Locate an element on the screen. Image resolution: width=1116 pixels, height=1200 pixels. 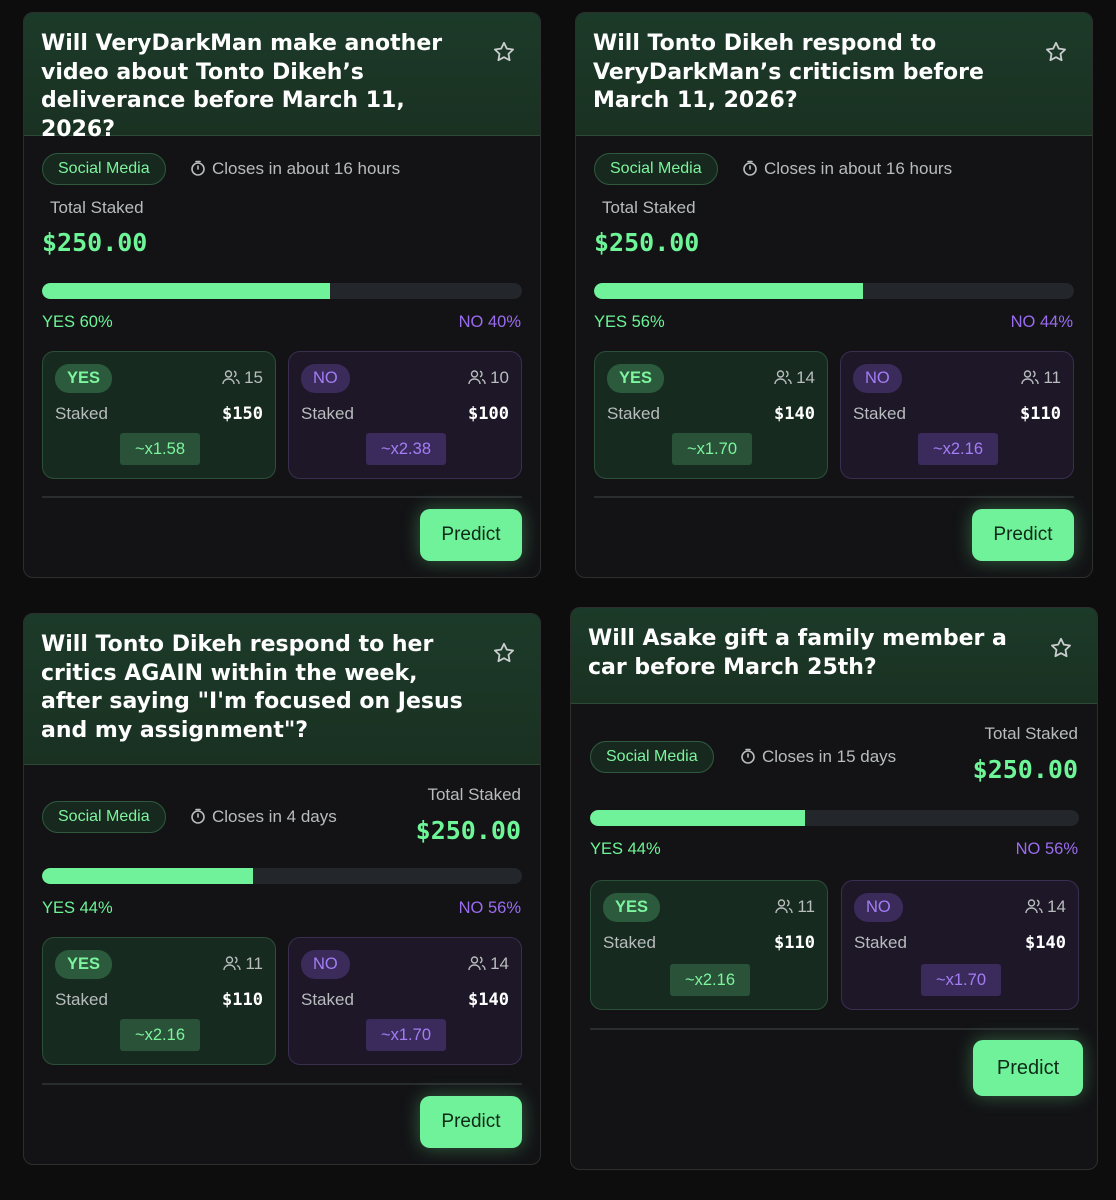
closes-text: Closes in 15 days is located at coordinates (829, 756).